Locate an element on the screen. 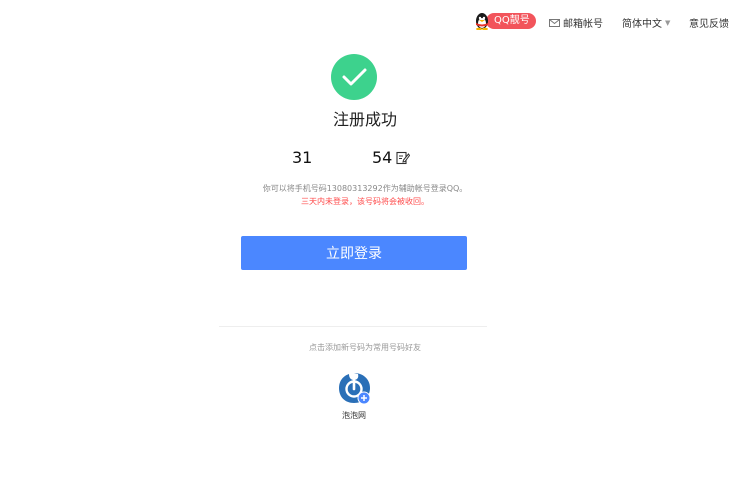 The image size is (730, 487). paopao-app-icon is located at coordinates (354, 388).